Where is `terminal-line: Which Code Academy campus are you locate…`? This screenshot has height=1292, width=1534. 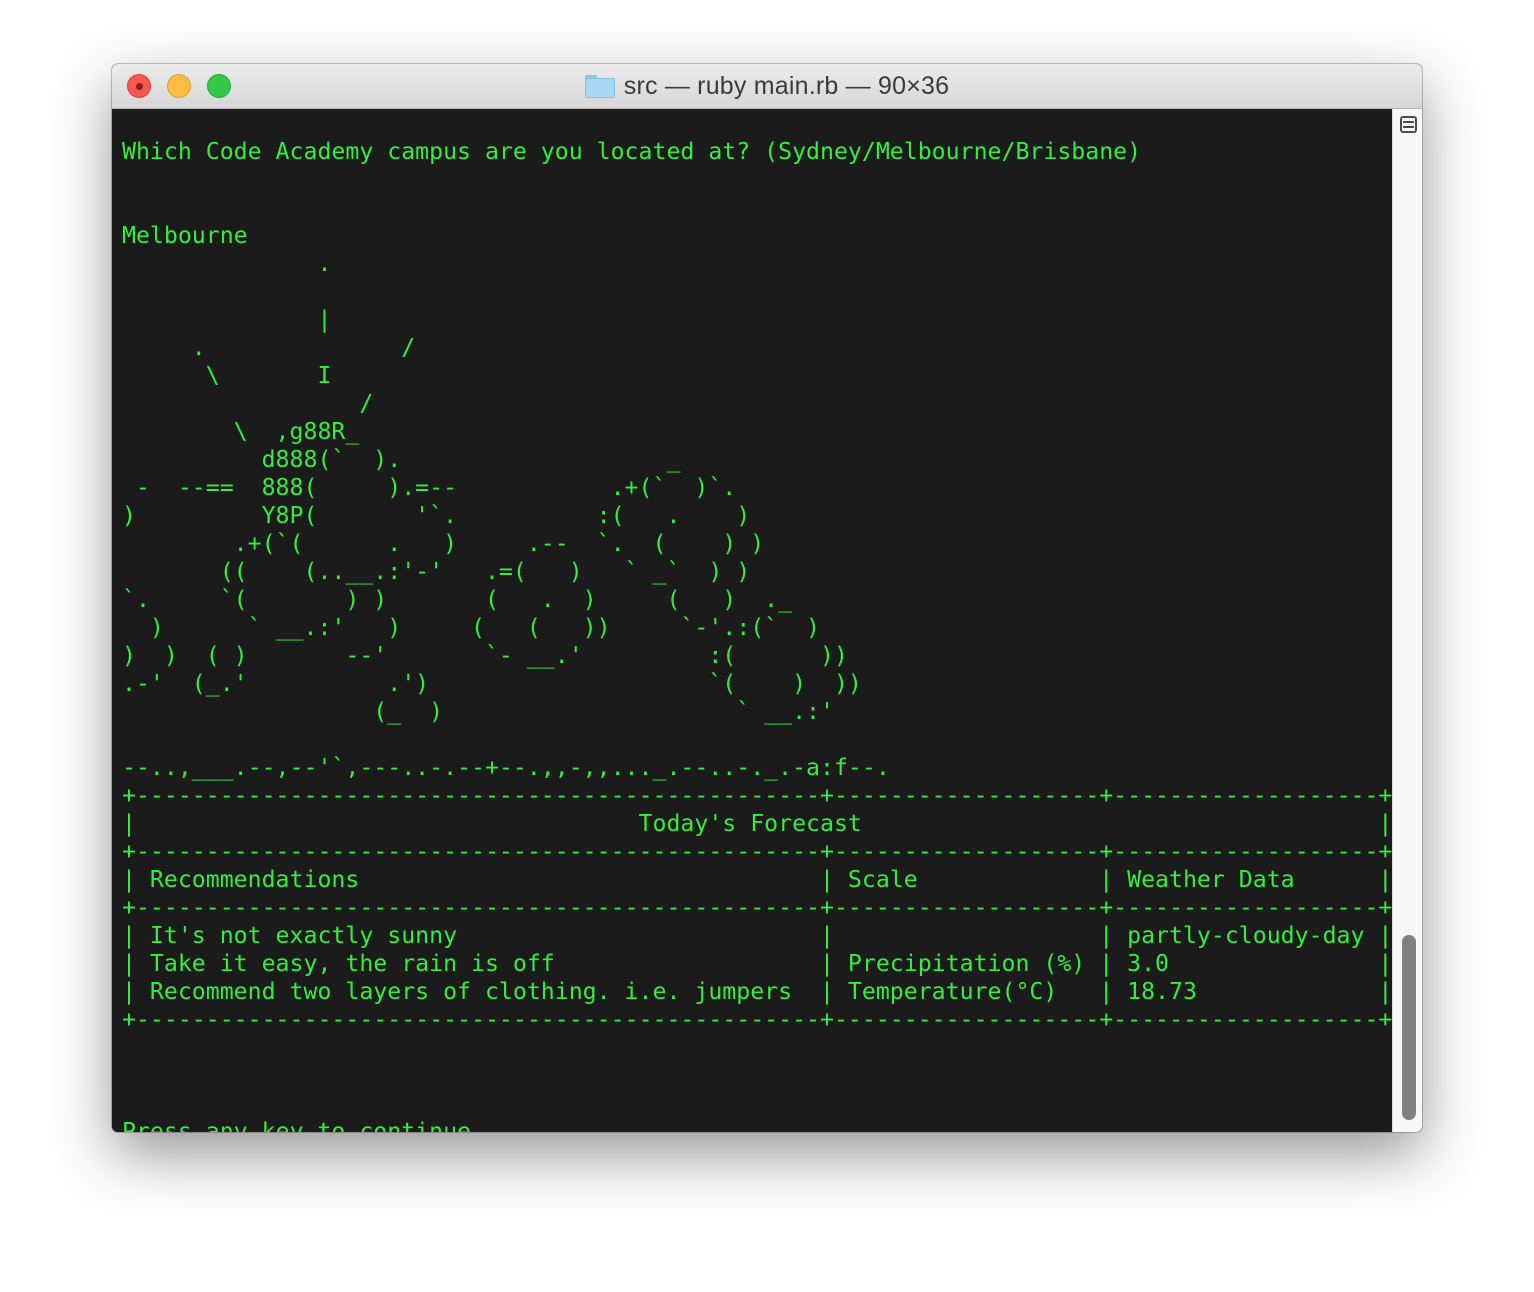
terminal-line: Which Code Academy campus are you locate… is located at coordinates (632, 151).